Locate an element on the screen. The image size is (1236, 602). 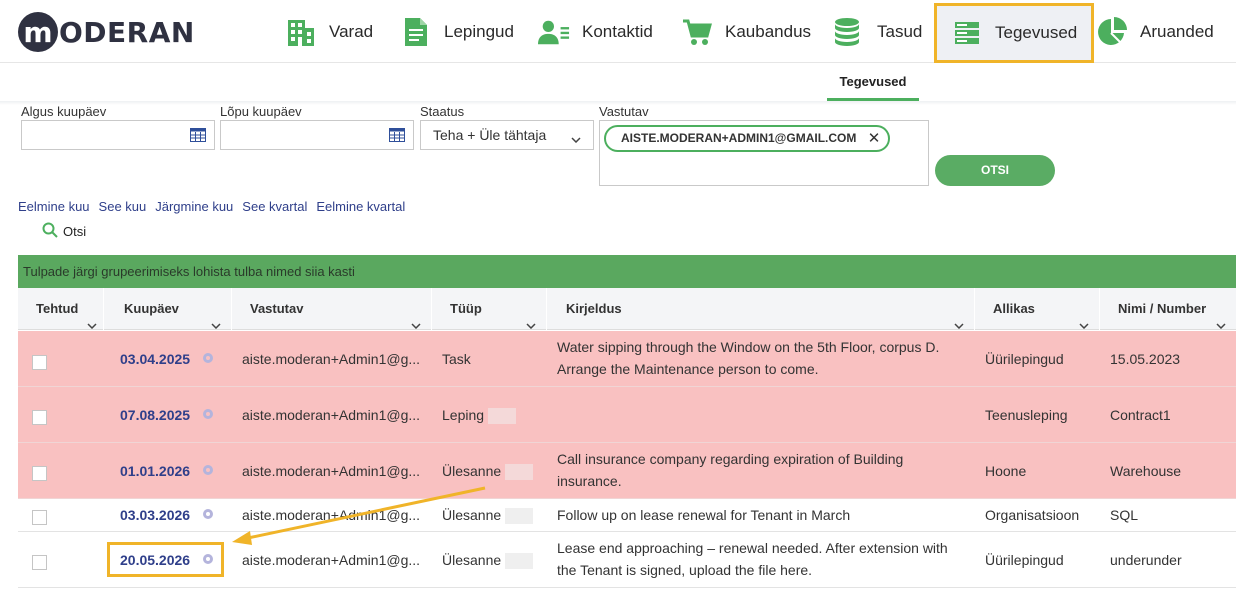
column-header-nimi-number: Nimi / Number is located at coordinates (1168, 309).